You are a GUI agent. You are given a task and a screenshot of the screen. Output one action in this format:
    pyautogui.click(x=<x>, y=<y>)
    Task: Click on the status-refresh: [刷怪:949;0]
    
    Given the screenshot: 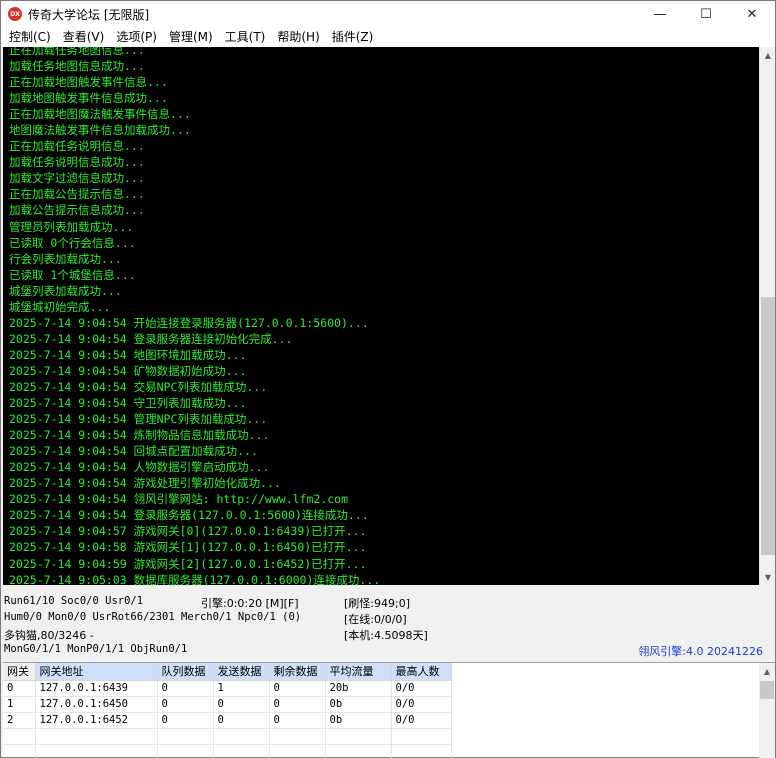 What is the action you would take?
    pyautogui.click(x=377, y=603)
    